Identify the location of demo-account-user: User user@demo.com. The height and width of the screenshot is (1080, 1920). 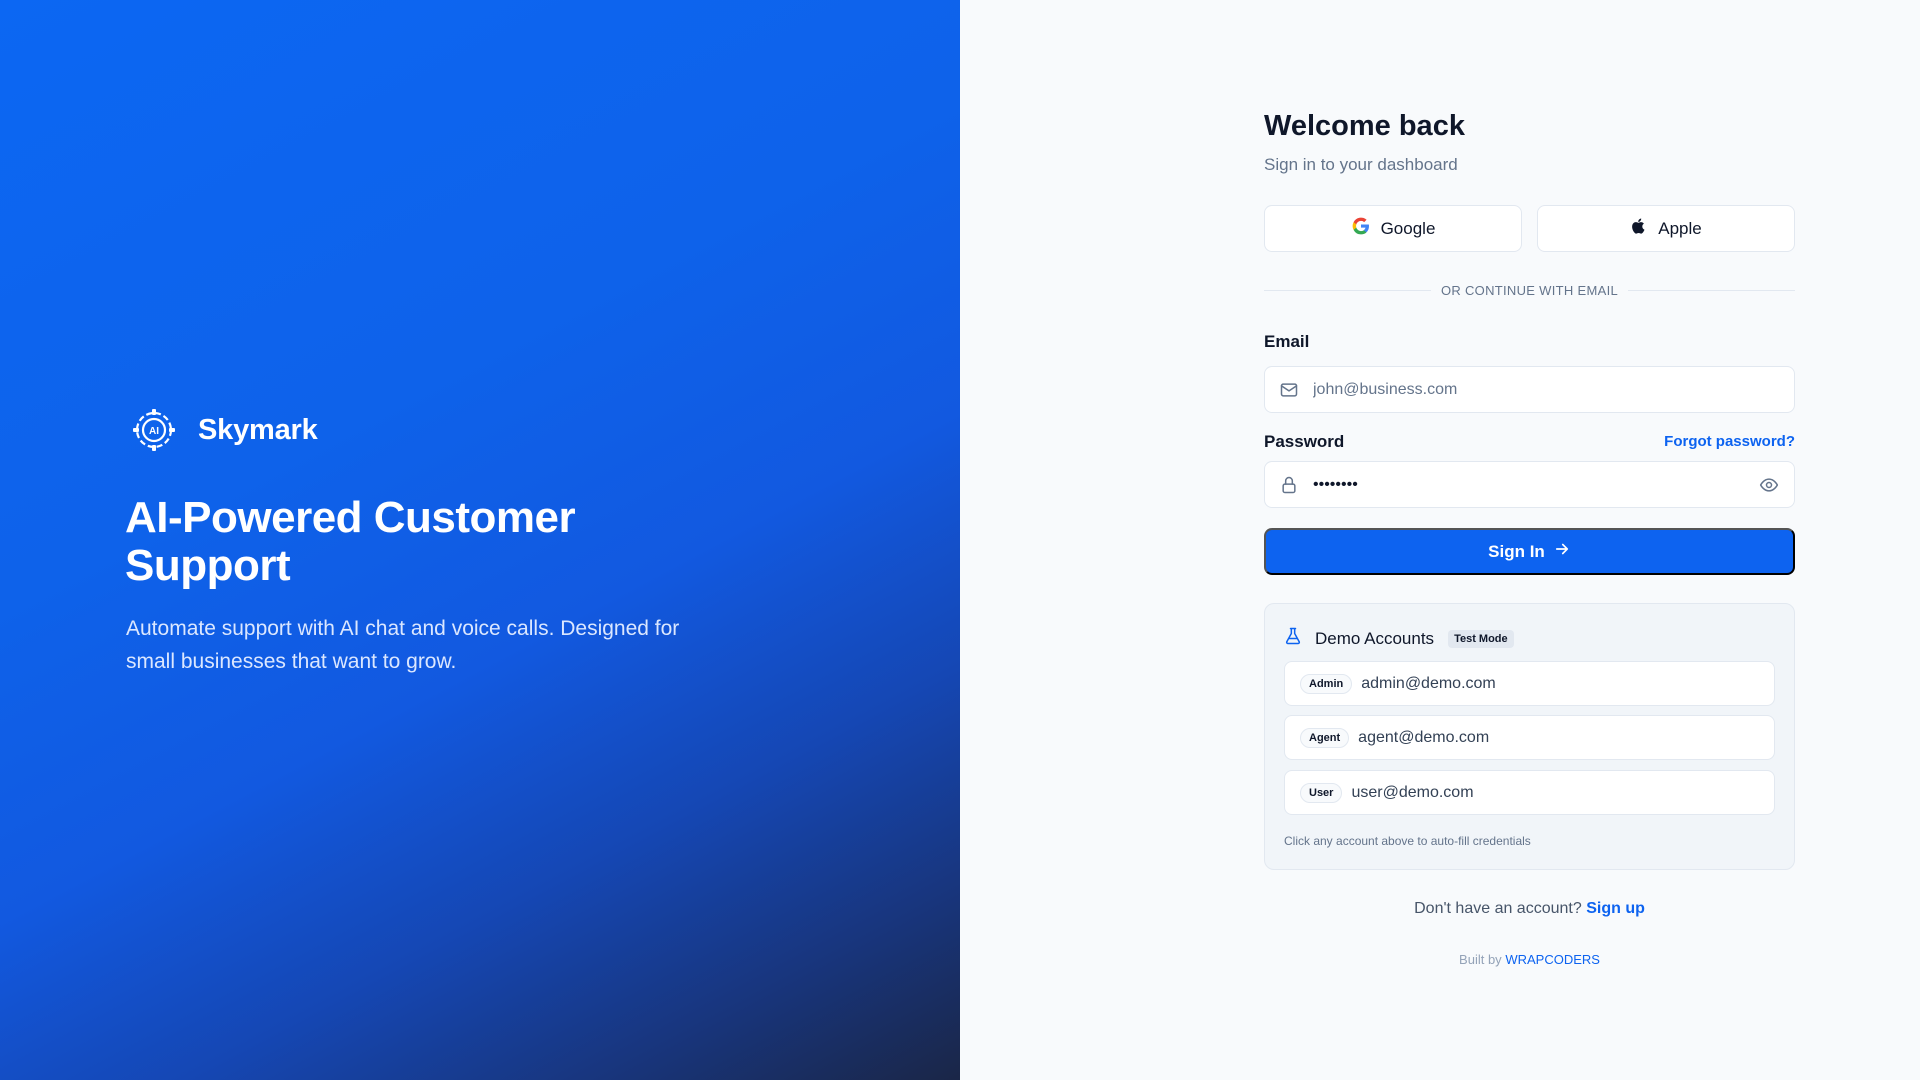
(1529, 792).